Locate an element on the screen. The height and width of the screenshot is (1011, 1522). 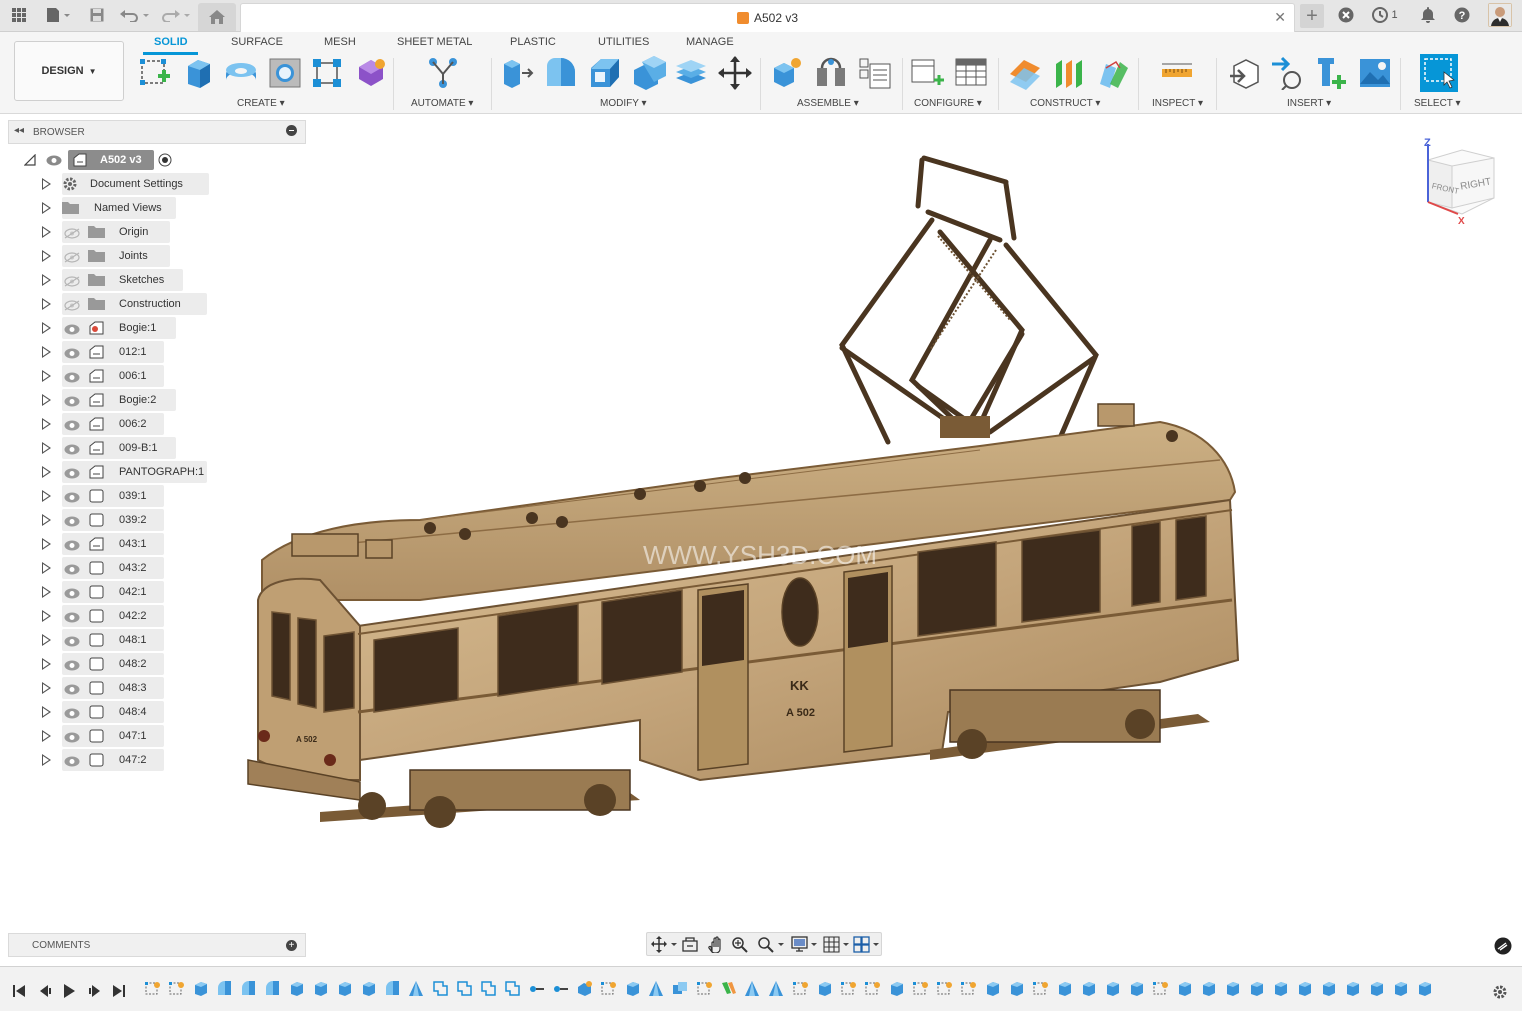
timeline-joint-feature-icon is located at coordinates (536, 988).